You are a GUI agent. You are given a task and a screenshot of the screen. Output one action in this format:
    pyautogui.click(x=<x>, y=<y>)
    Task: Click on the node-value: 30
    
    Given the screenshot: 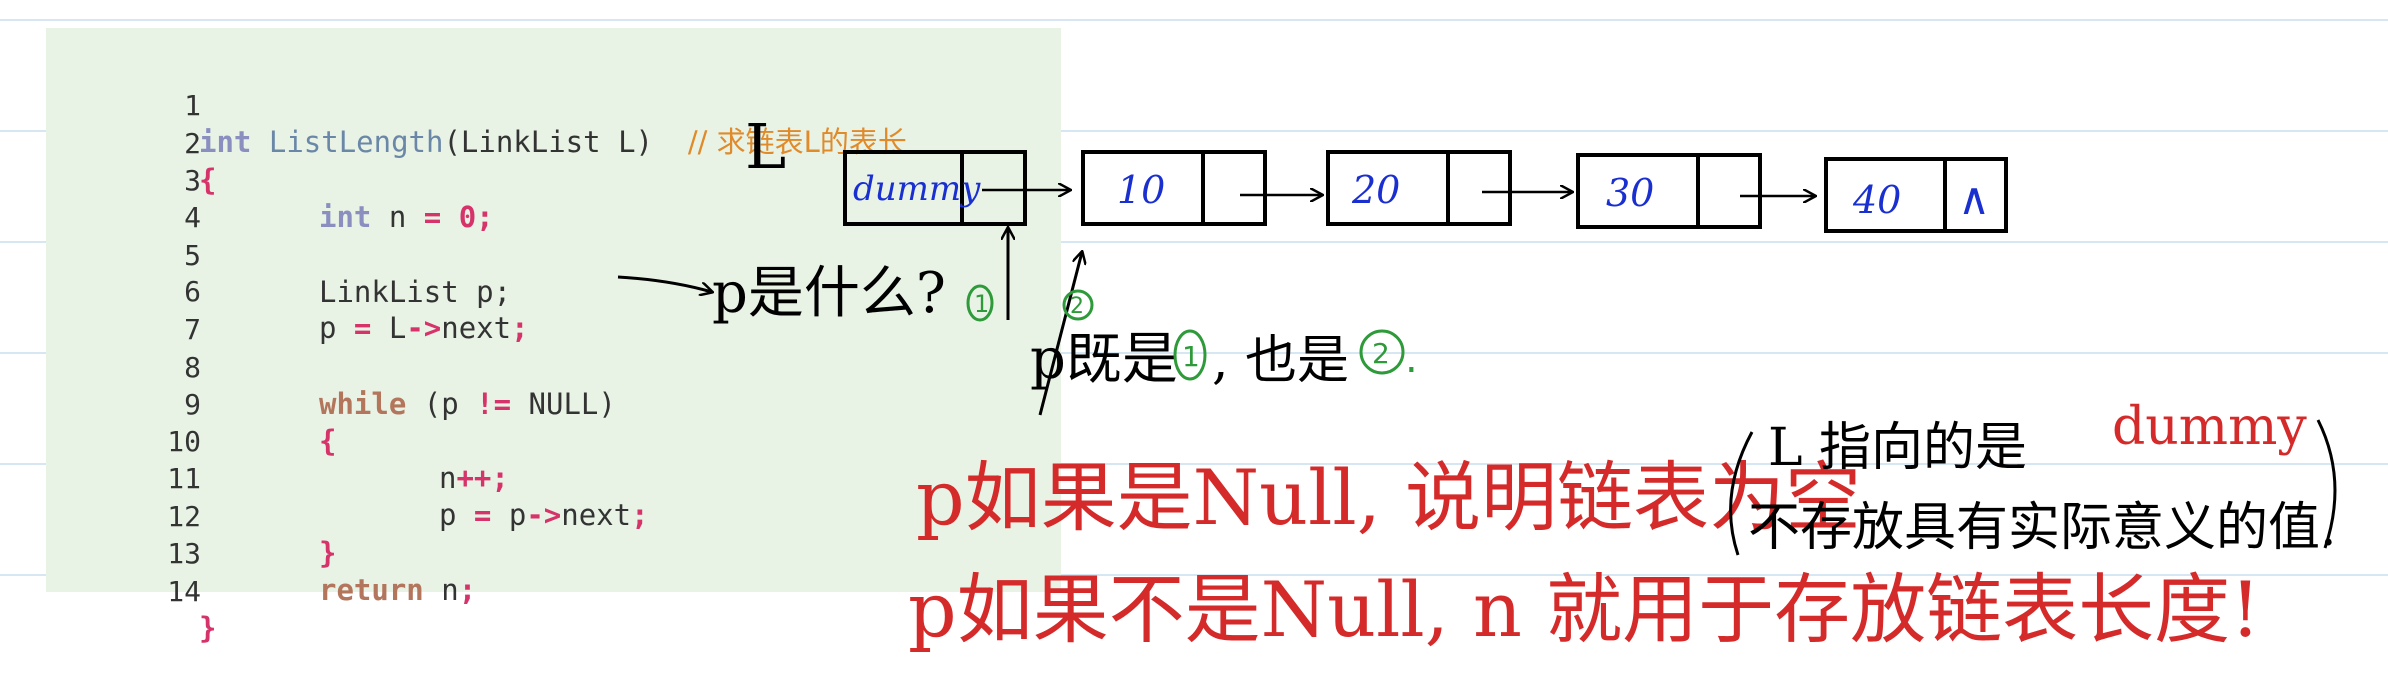 What is the action you would take?
    pyautogui.click(x=1630, y=193)
    